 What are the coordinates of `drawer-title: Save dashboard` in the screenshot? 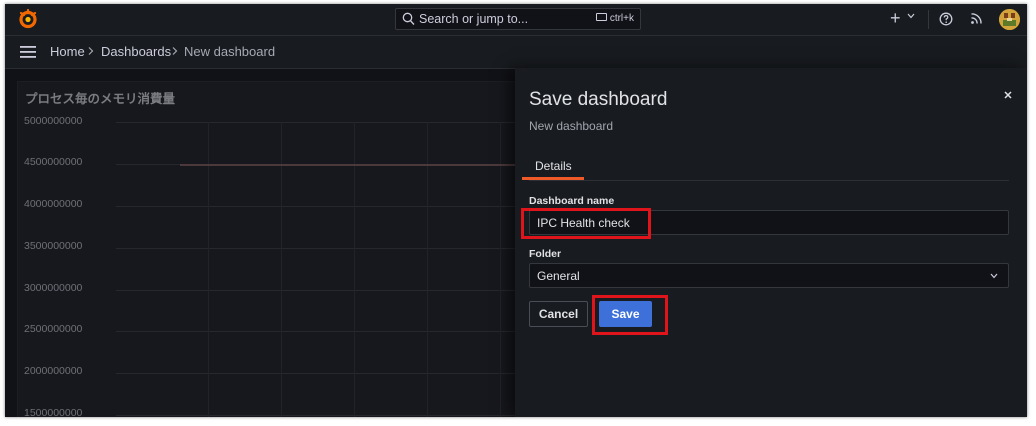 It's located at (598, 99).